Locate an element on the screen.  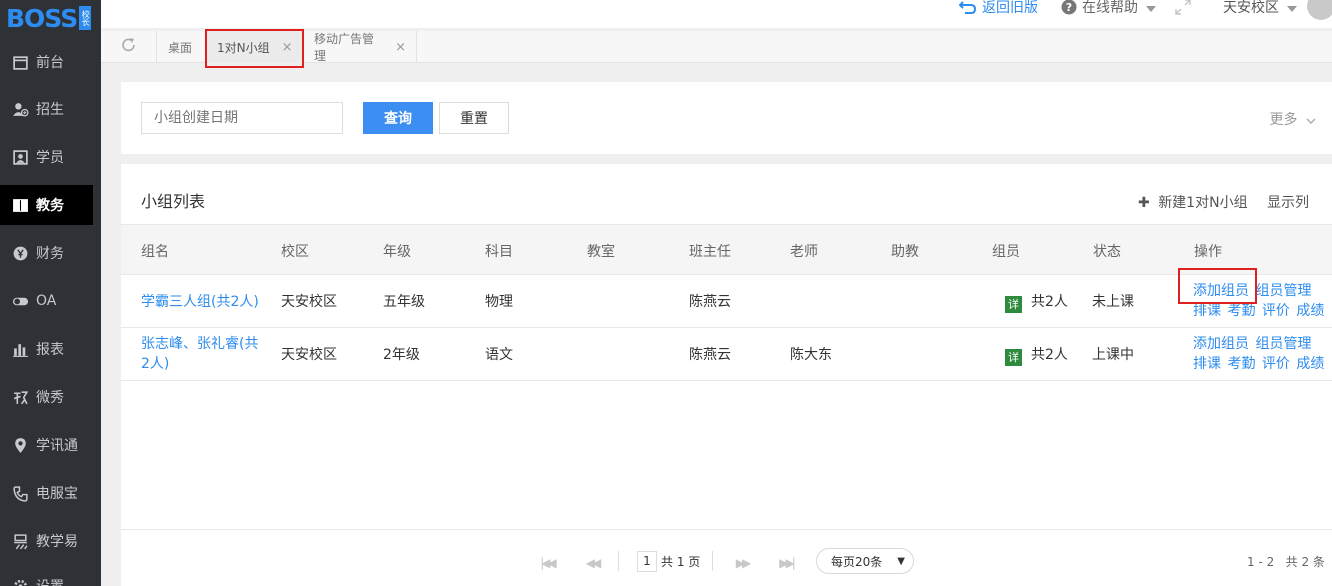
sidebar-item-oa: OA is located at coordinates (50, 301).